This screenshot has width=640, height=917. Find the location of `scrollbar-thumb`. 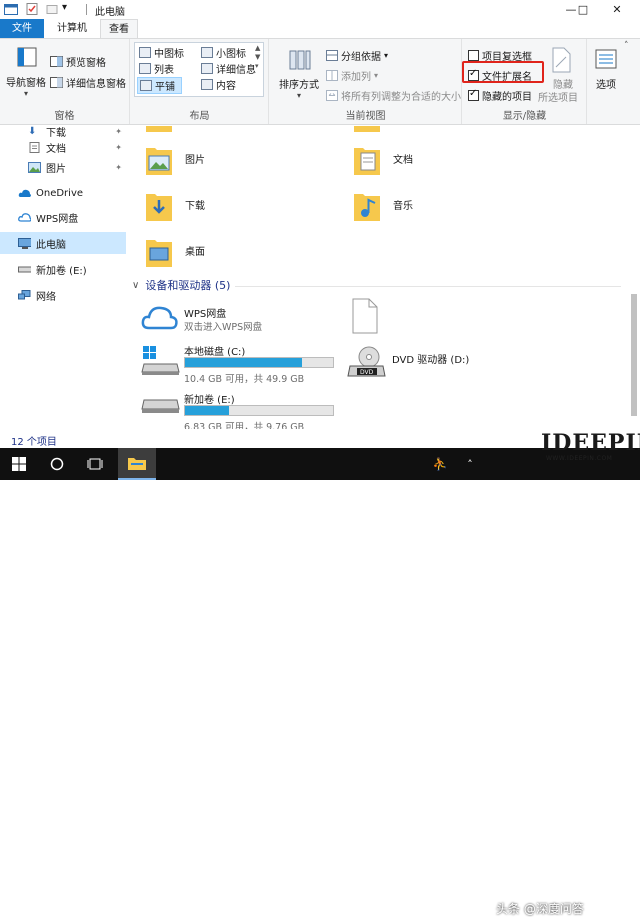

scrollbar-thumb is located at coordinates (634, 355).